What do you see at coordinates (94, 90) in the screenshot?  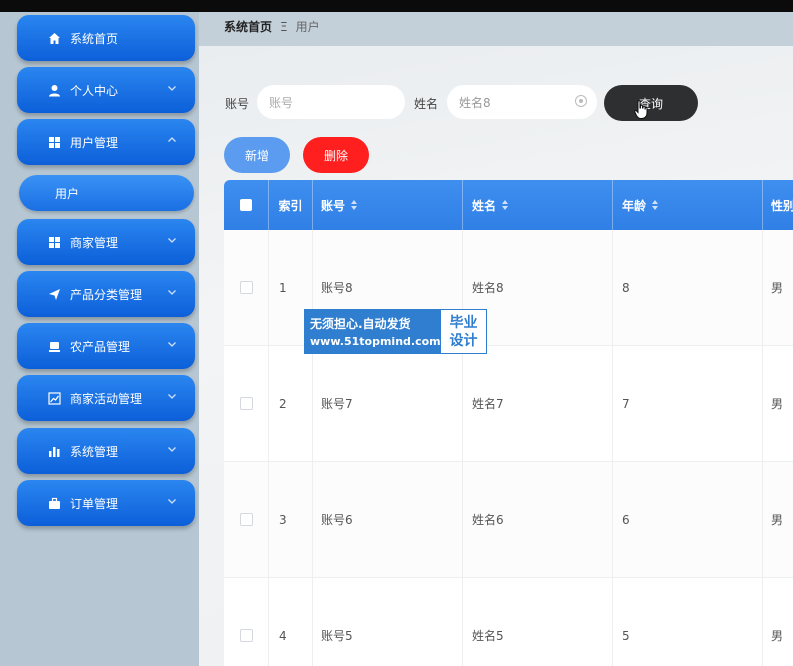 I see `sidebar-item-label: 个人中心` at bounding box center [94, 90].